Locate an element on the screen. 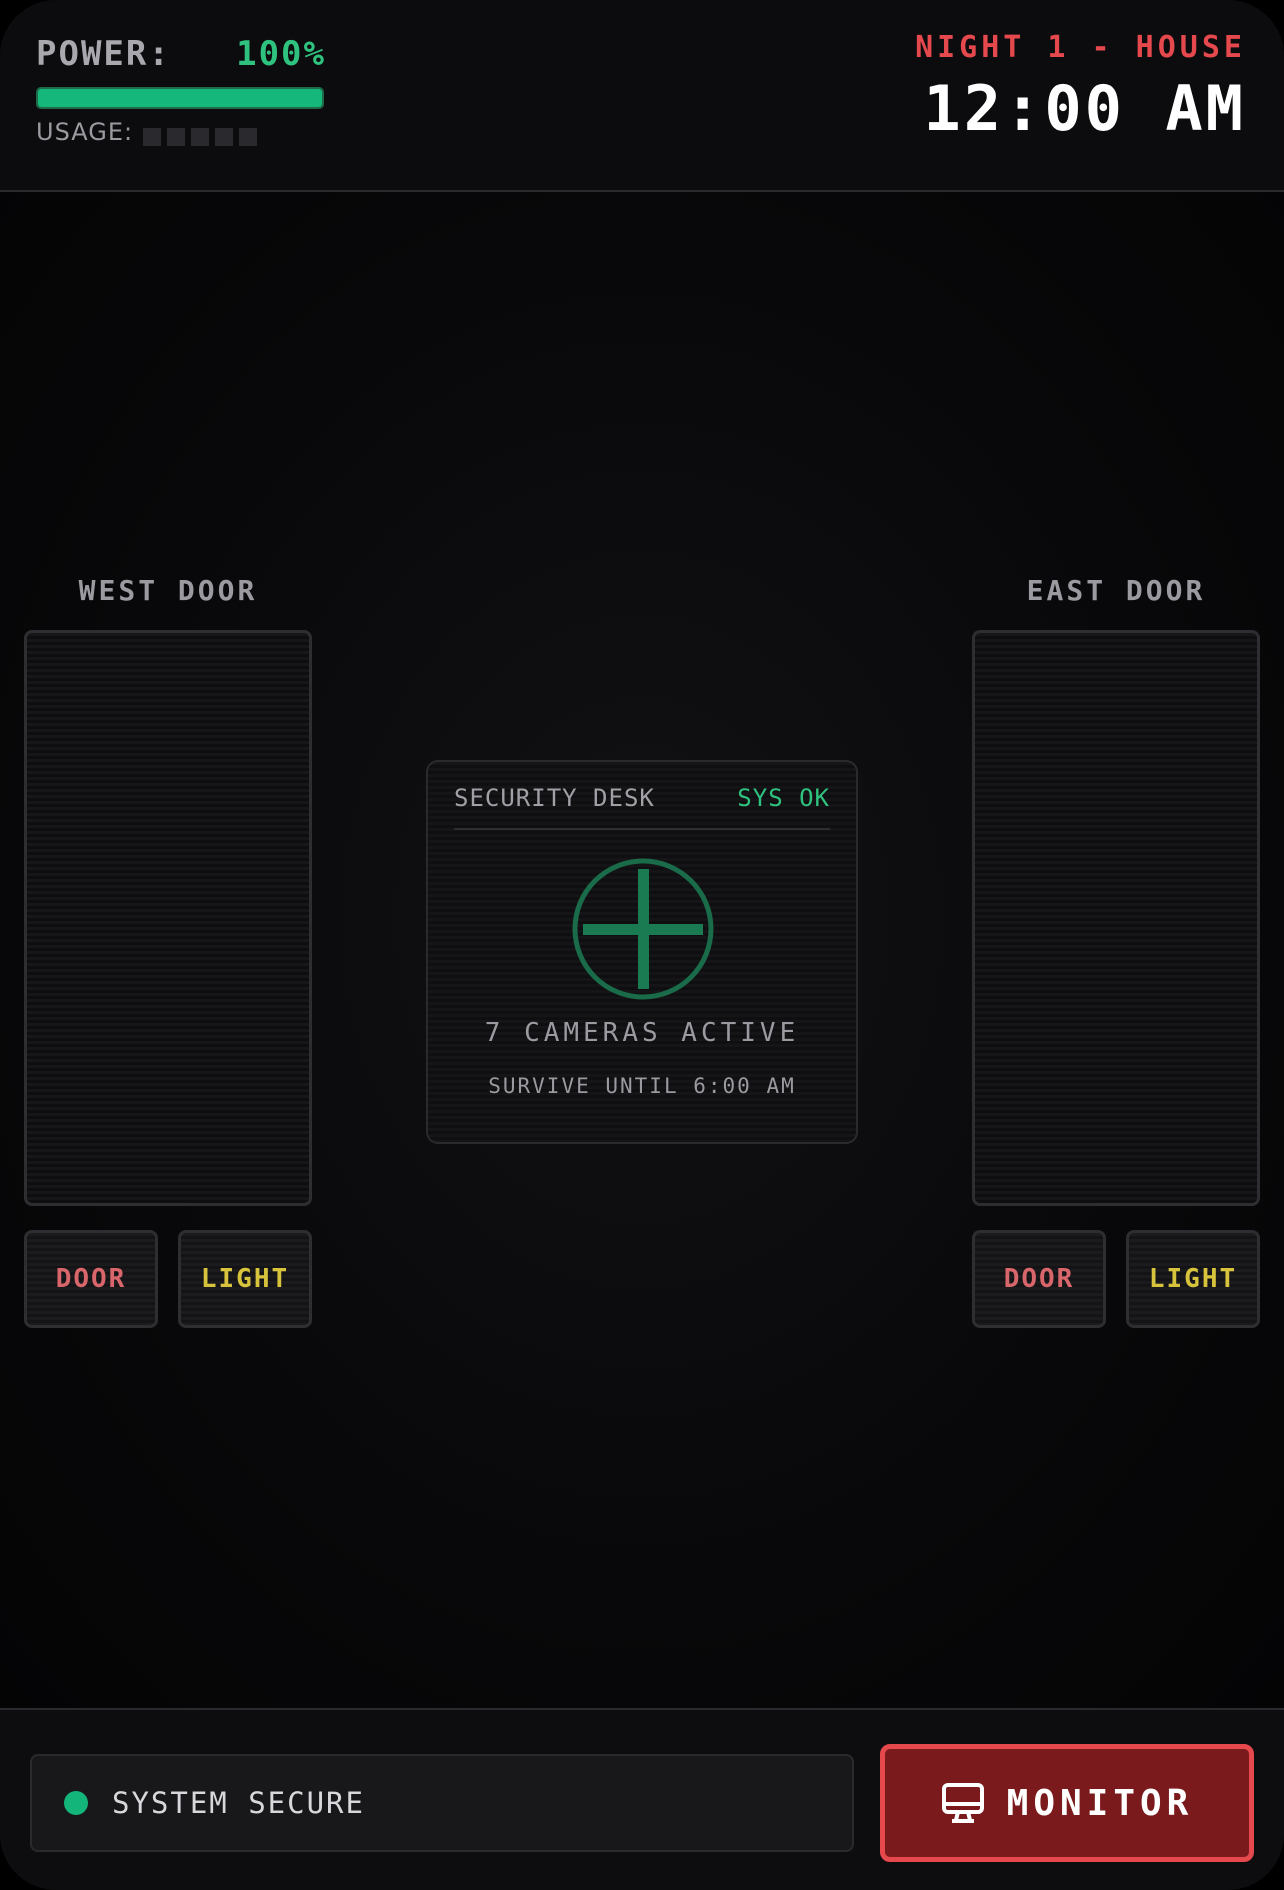 This screenshot has width=1284, height=1890. power-bar-fill is located at coordinates (180, 98).